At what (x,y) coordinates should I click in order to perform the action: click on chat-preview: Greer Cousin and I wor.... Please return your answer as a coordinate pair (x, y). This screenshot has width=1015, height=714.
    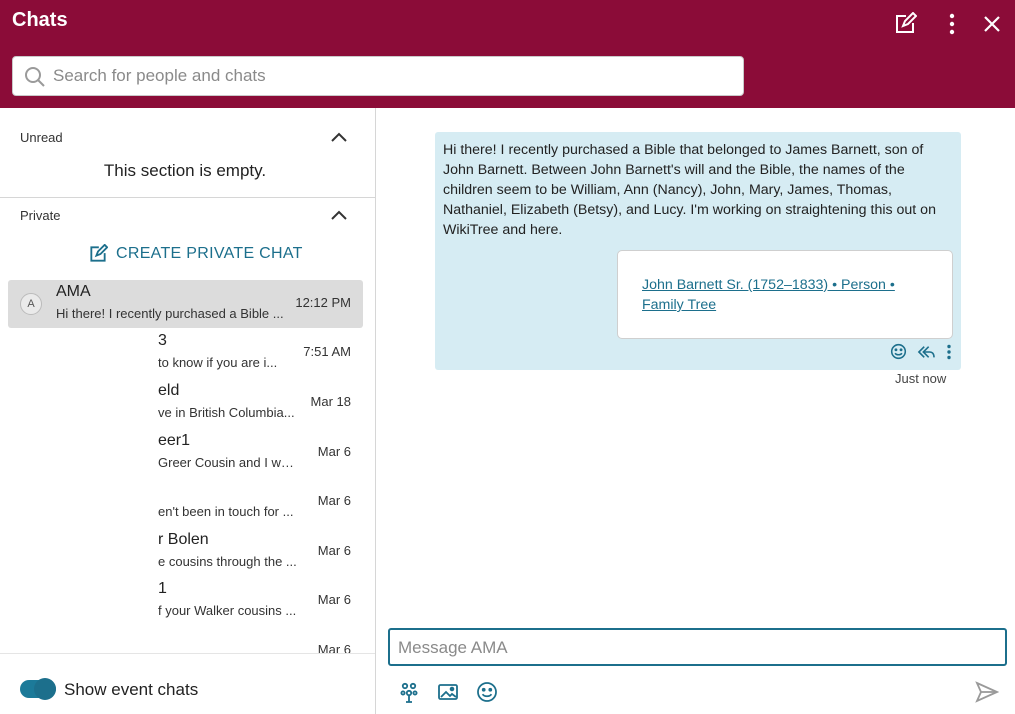
    Looking at the image, I should click on (228, 462).